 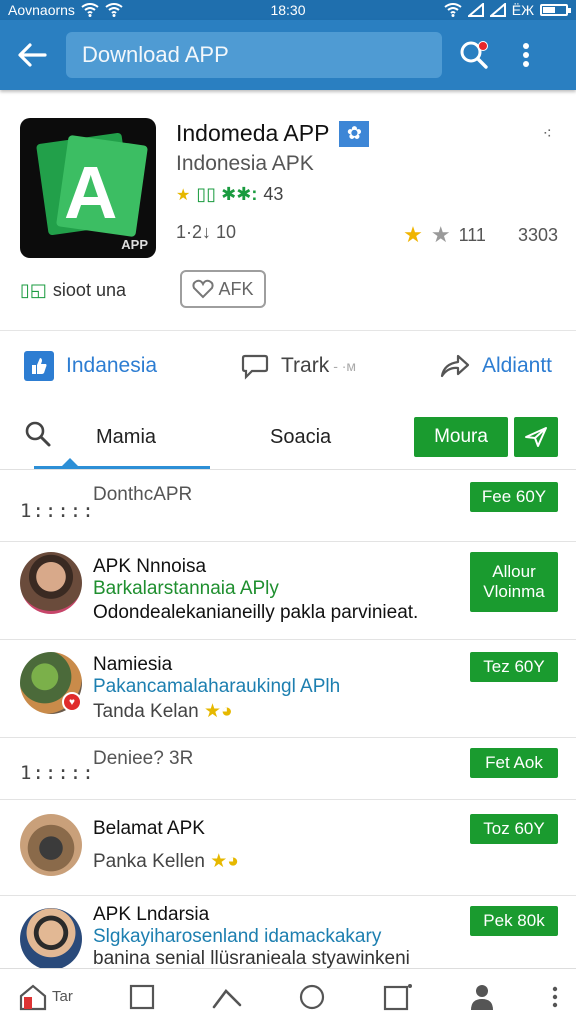 I want to click on list-item-title: APK Lndarsia, so click(x=151, y=914).